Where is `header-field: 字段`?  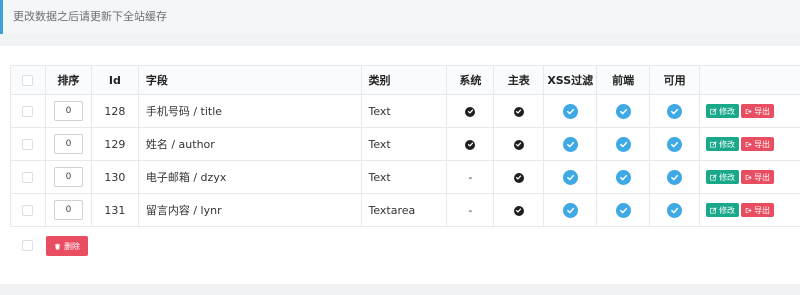
header-field: 字段 is located at coordinates (249, 80).